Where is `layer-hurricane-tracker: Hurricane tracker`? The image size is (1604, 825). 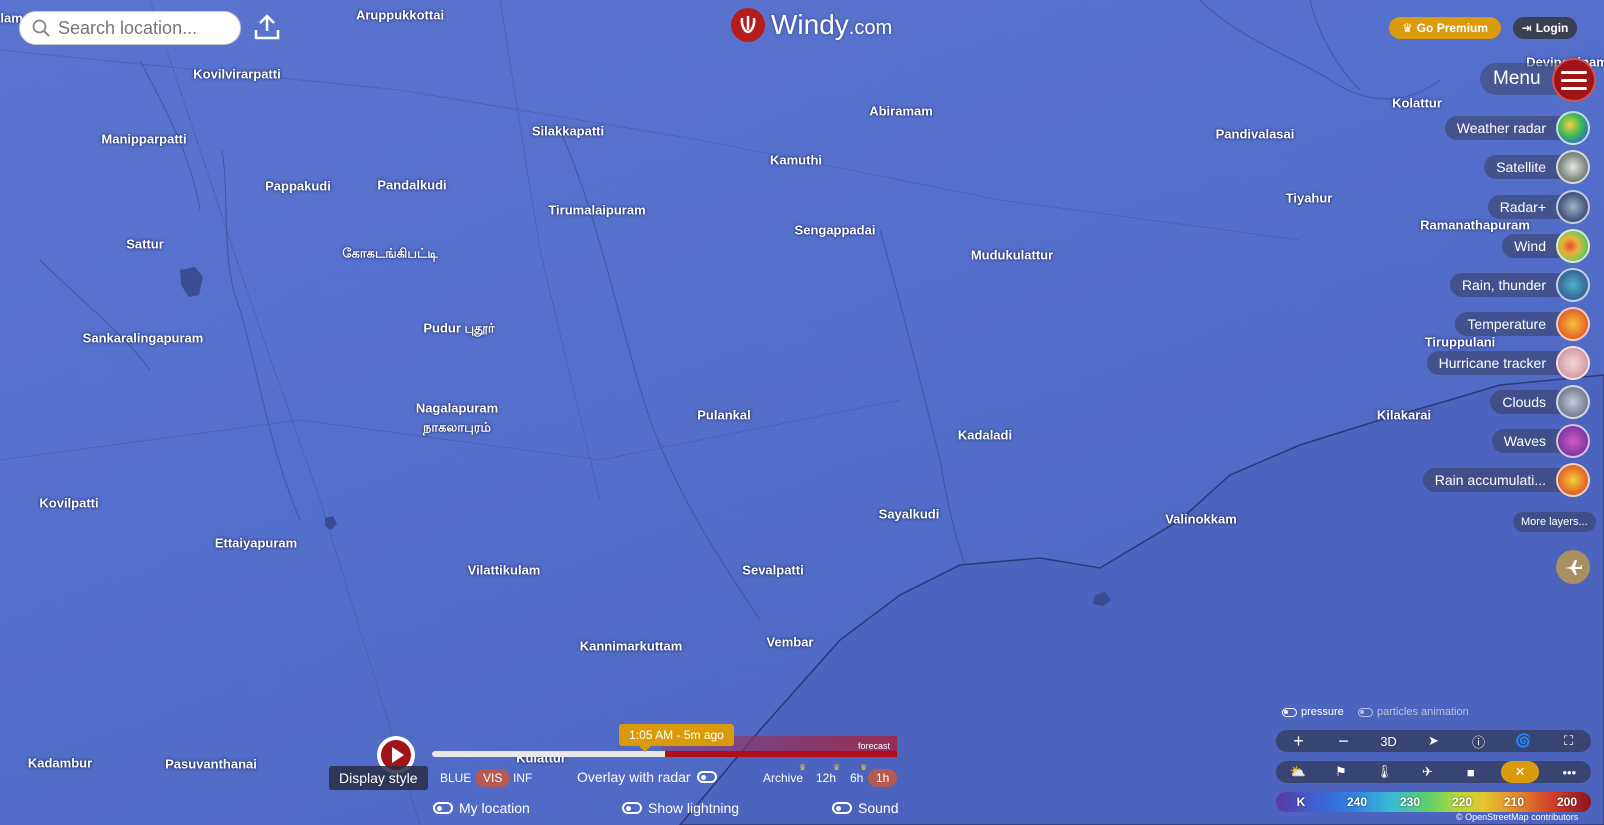 layer-hurricane-tracker: Hurricane tracker is located at coordinates (1508, 363).